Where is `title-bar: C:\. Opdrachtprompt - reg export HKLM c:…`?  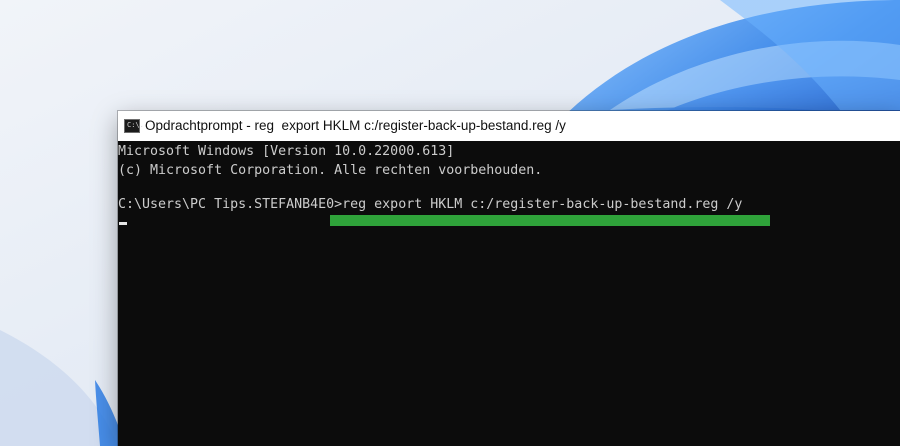 title-bar: C:\. Opdrachtprompt - reg export HKLM c:… is located at coordinates (509, 126).